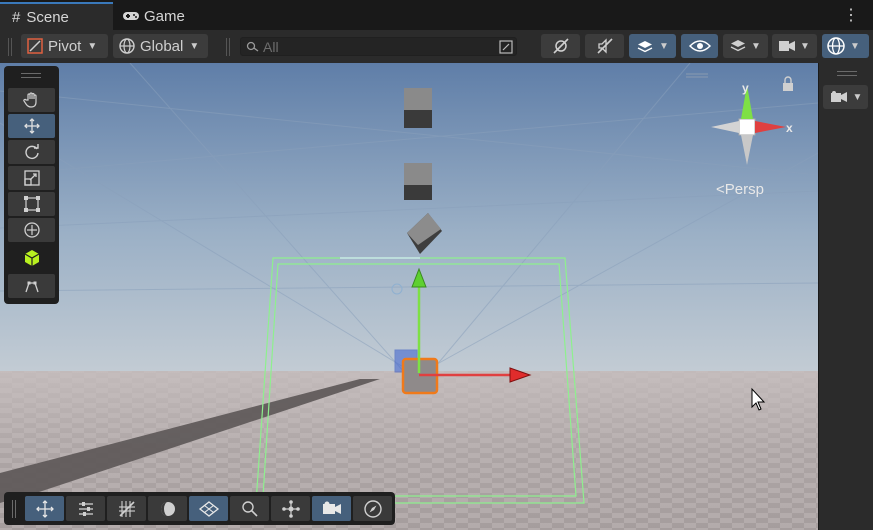  I want to click on grid-visibility-button, so click(208, 508).